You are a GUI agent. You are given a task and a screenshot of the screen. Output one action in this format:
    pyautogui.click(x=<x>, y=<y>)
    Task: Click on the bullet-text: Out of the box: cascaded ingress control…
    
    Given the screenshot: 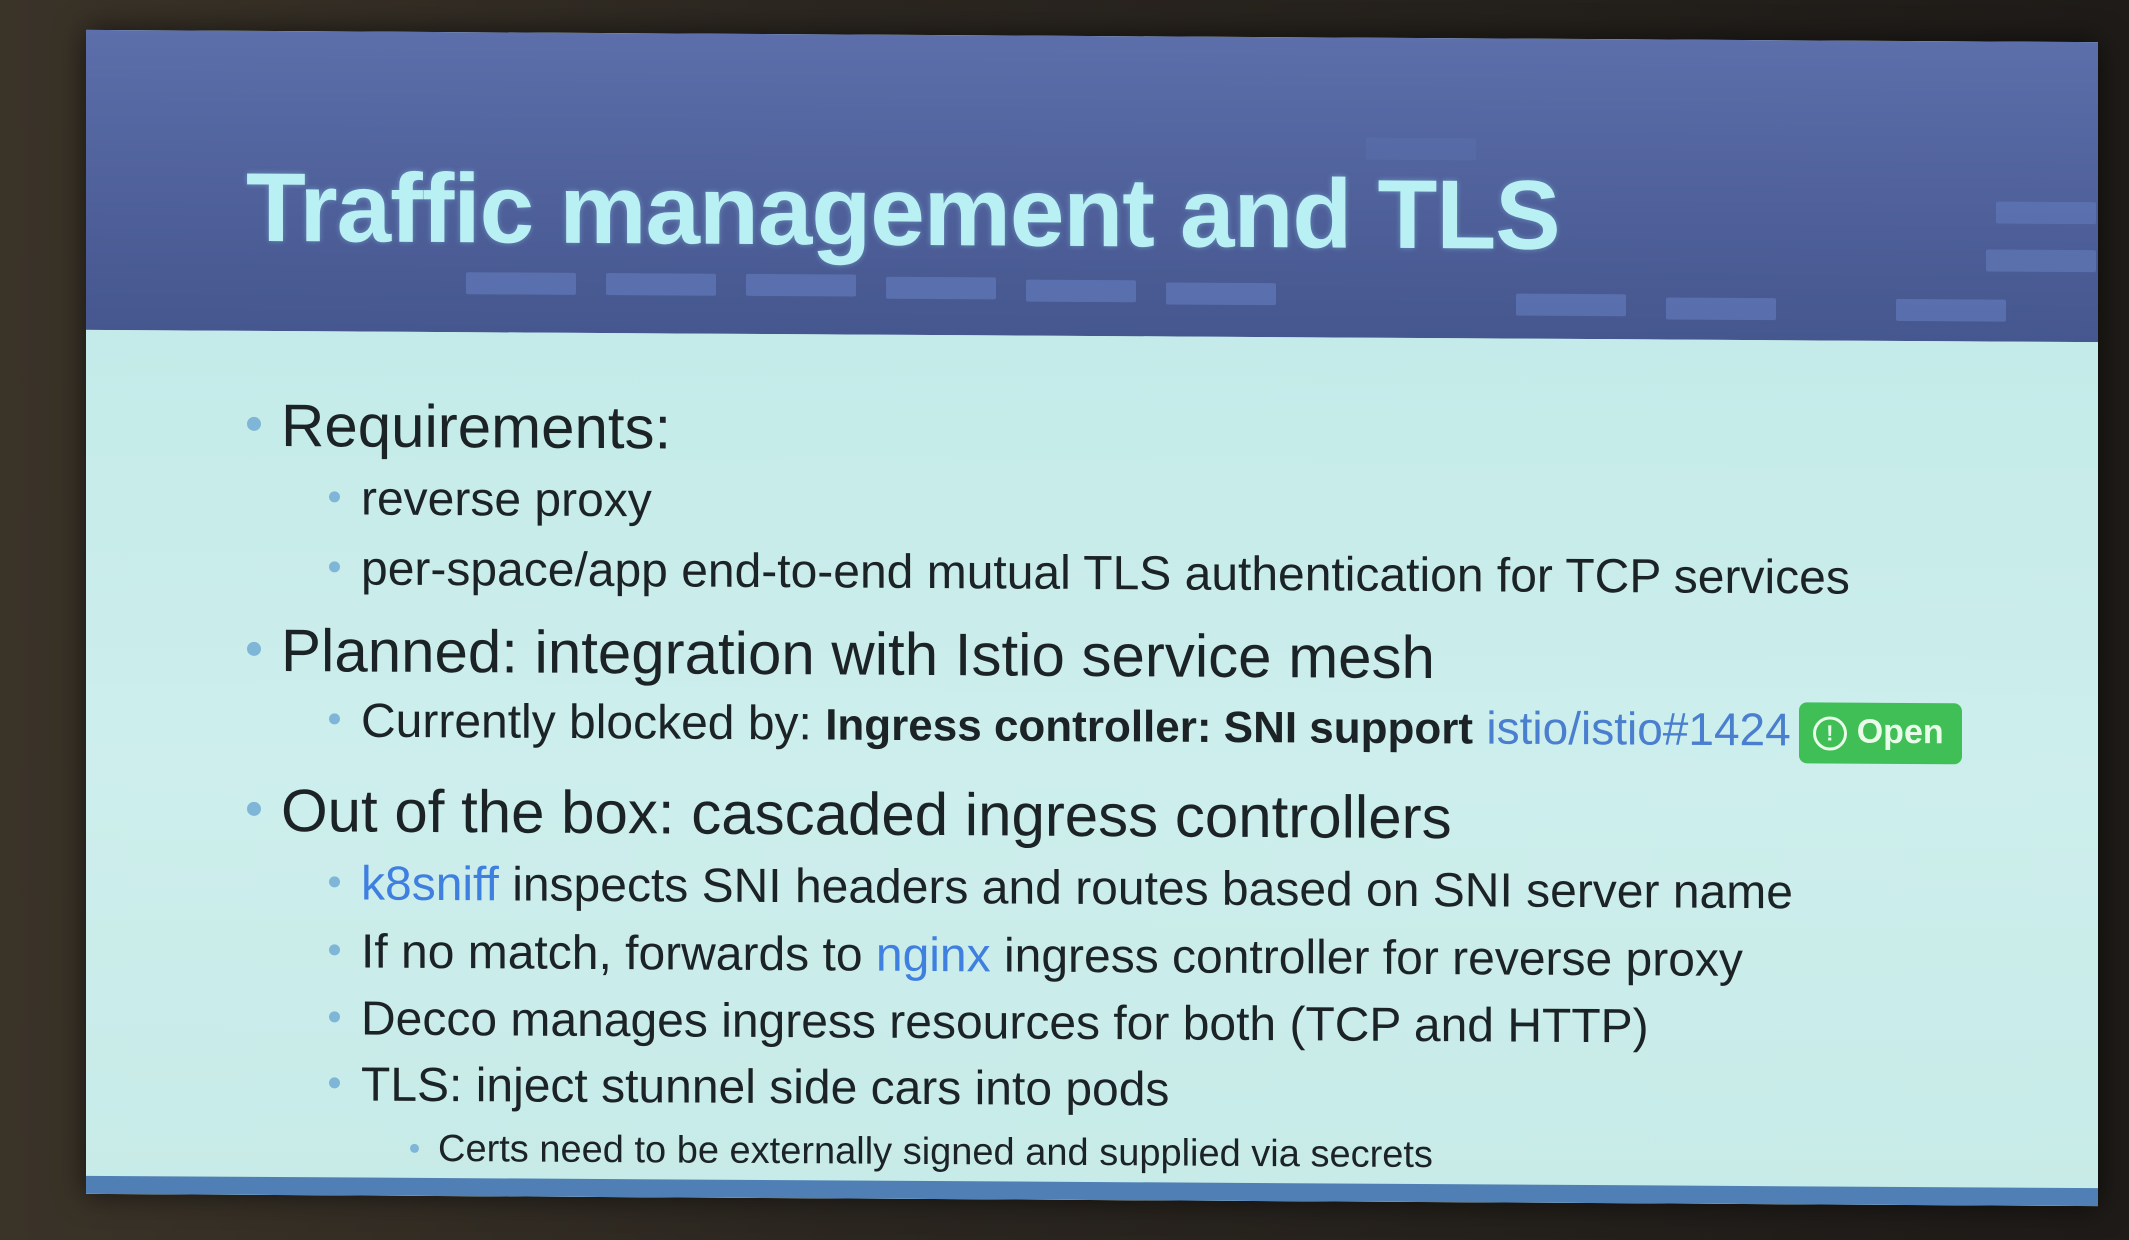 What is the action you would take?
    pyautogui.click(x=866, y=814)
    